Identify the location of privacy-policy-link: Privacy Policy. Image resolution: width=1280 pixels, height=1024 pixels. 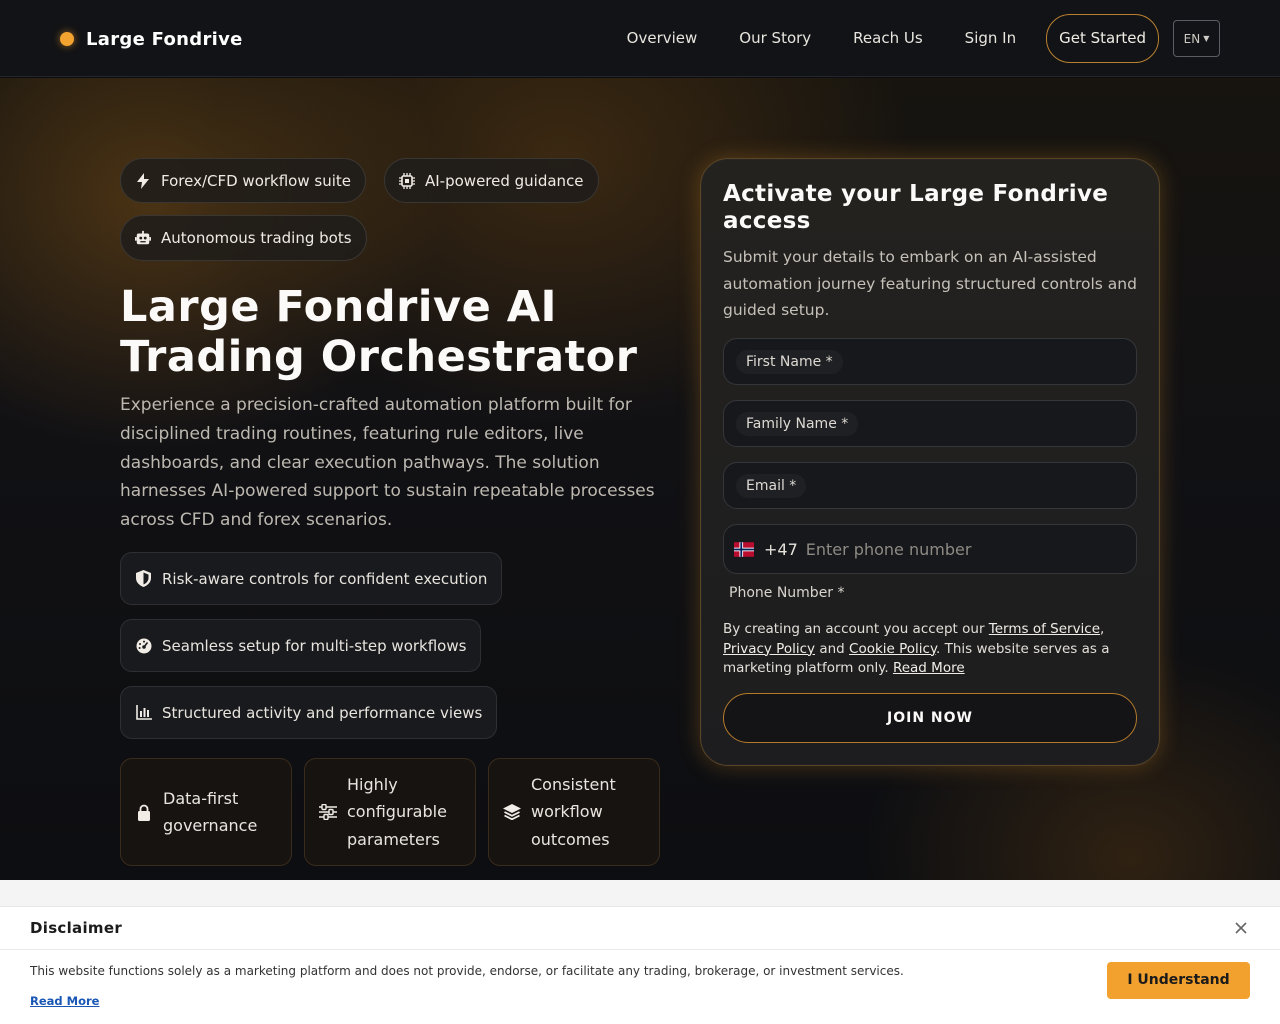
(769, 649).